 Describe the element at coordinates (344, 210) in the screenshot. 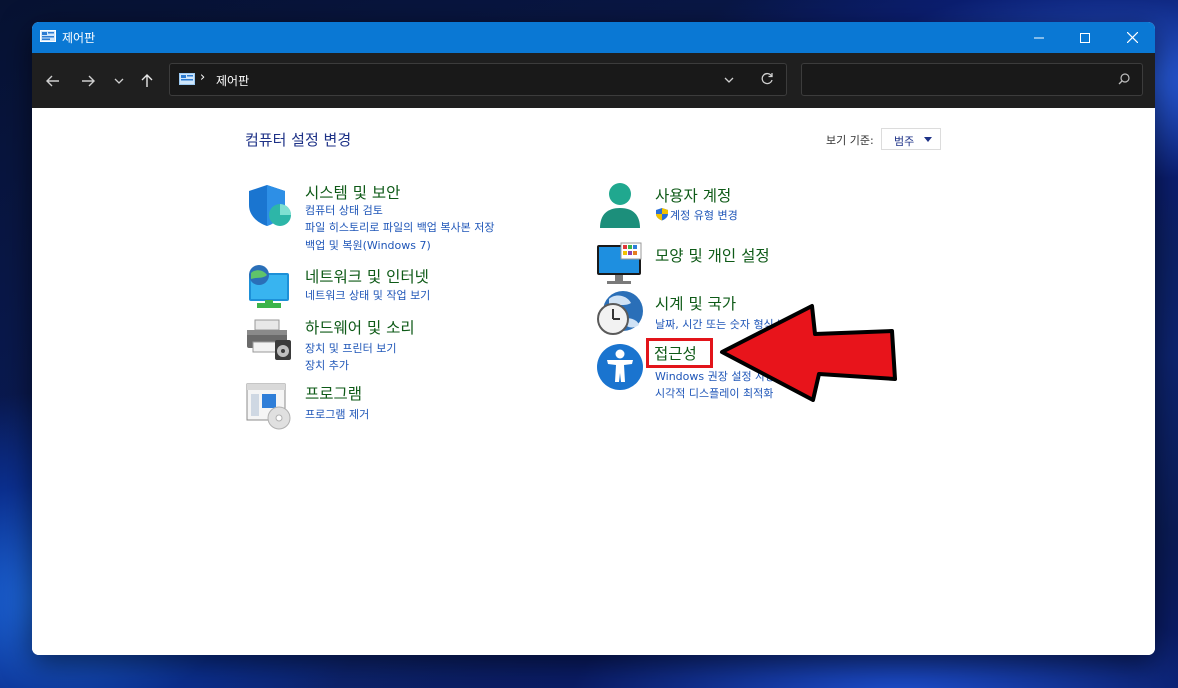

I see `link-review-status: 컴퓨터 상태 검토` at that location.